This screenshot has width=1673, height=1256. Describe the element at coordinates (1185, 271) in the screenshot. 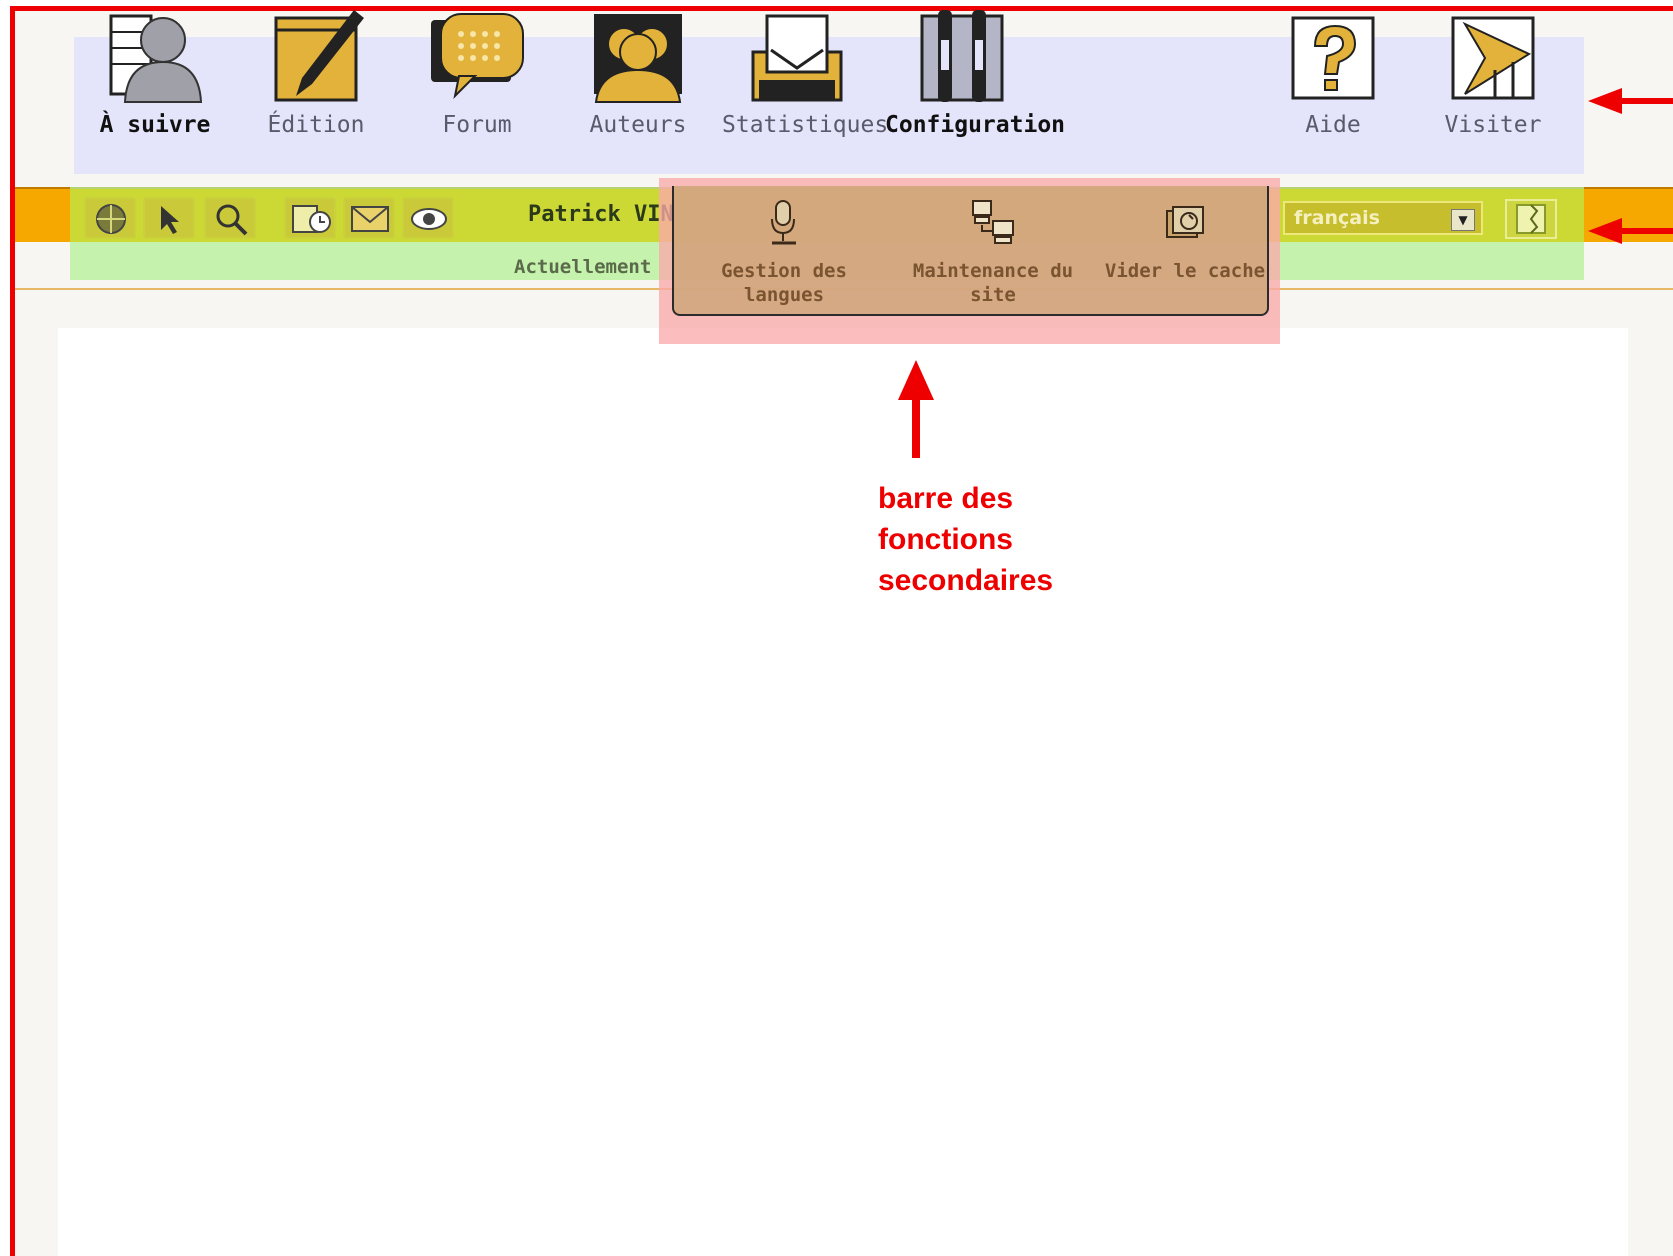

I see `sub-item-label: Vider le cache` at that location.